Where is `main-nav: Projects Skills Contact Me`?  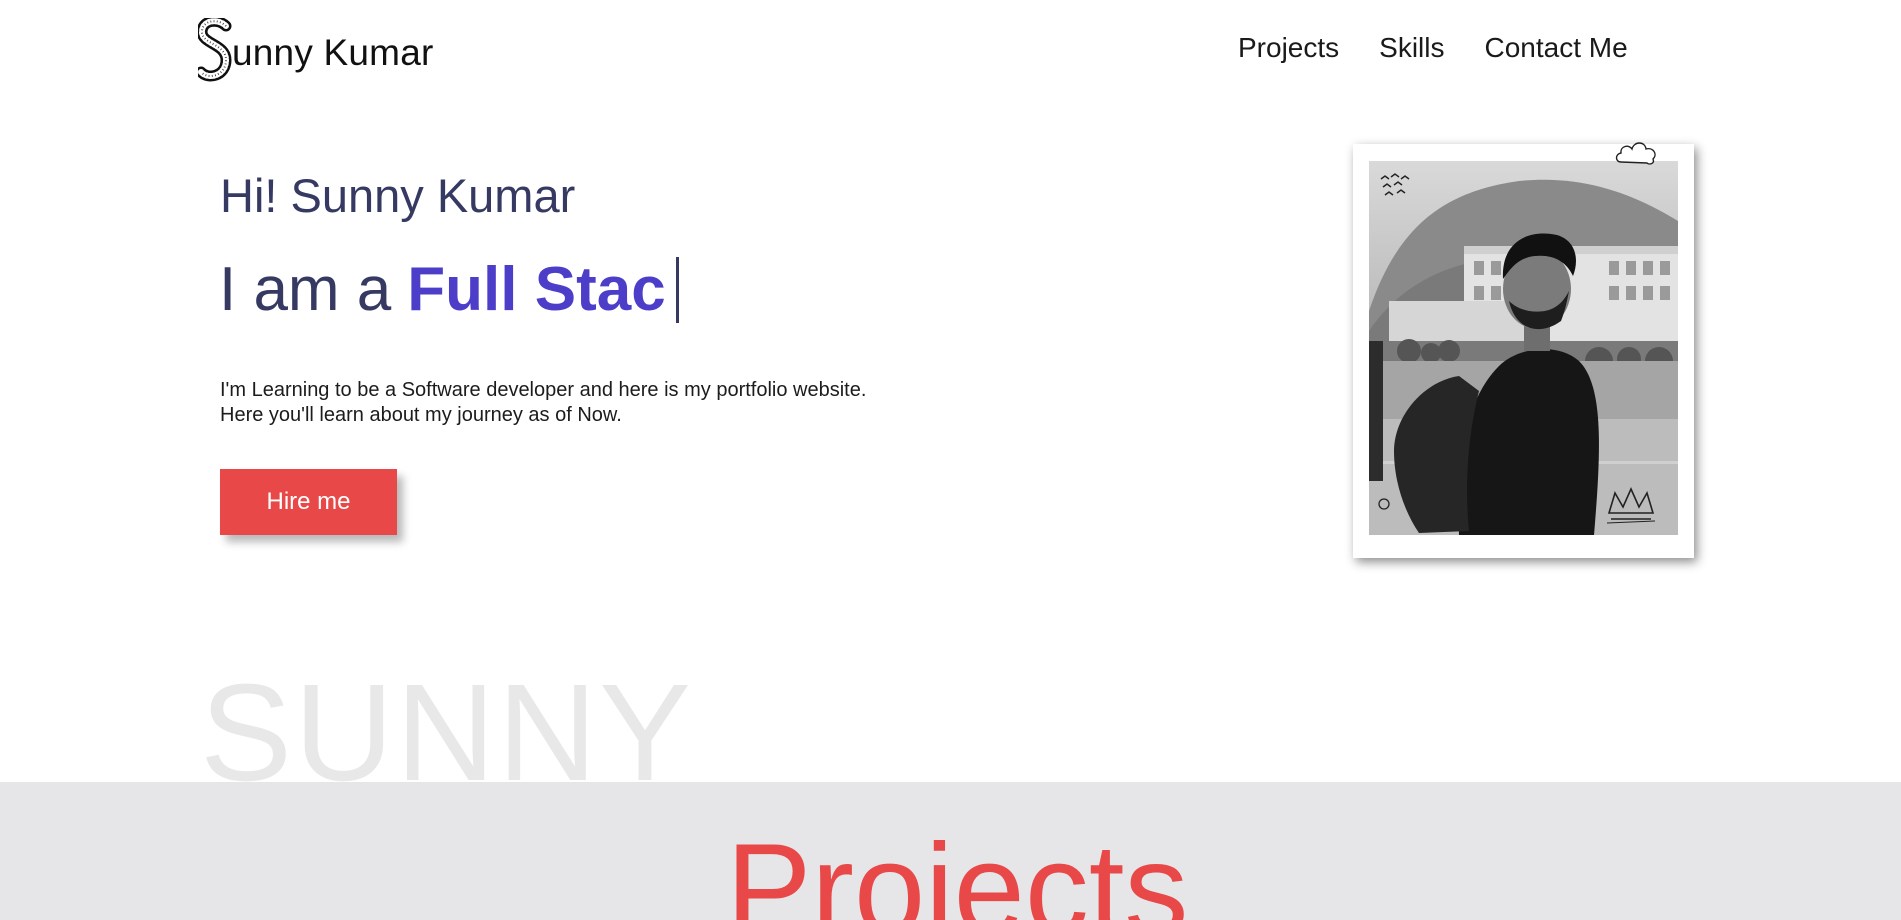 main-nav: Projects Skills Contact Me is located at coordinates (1433, 48).